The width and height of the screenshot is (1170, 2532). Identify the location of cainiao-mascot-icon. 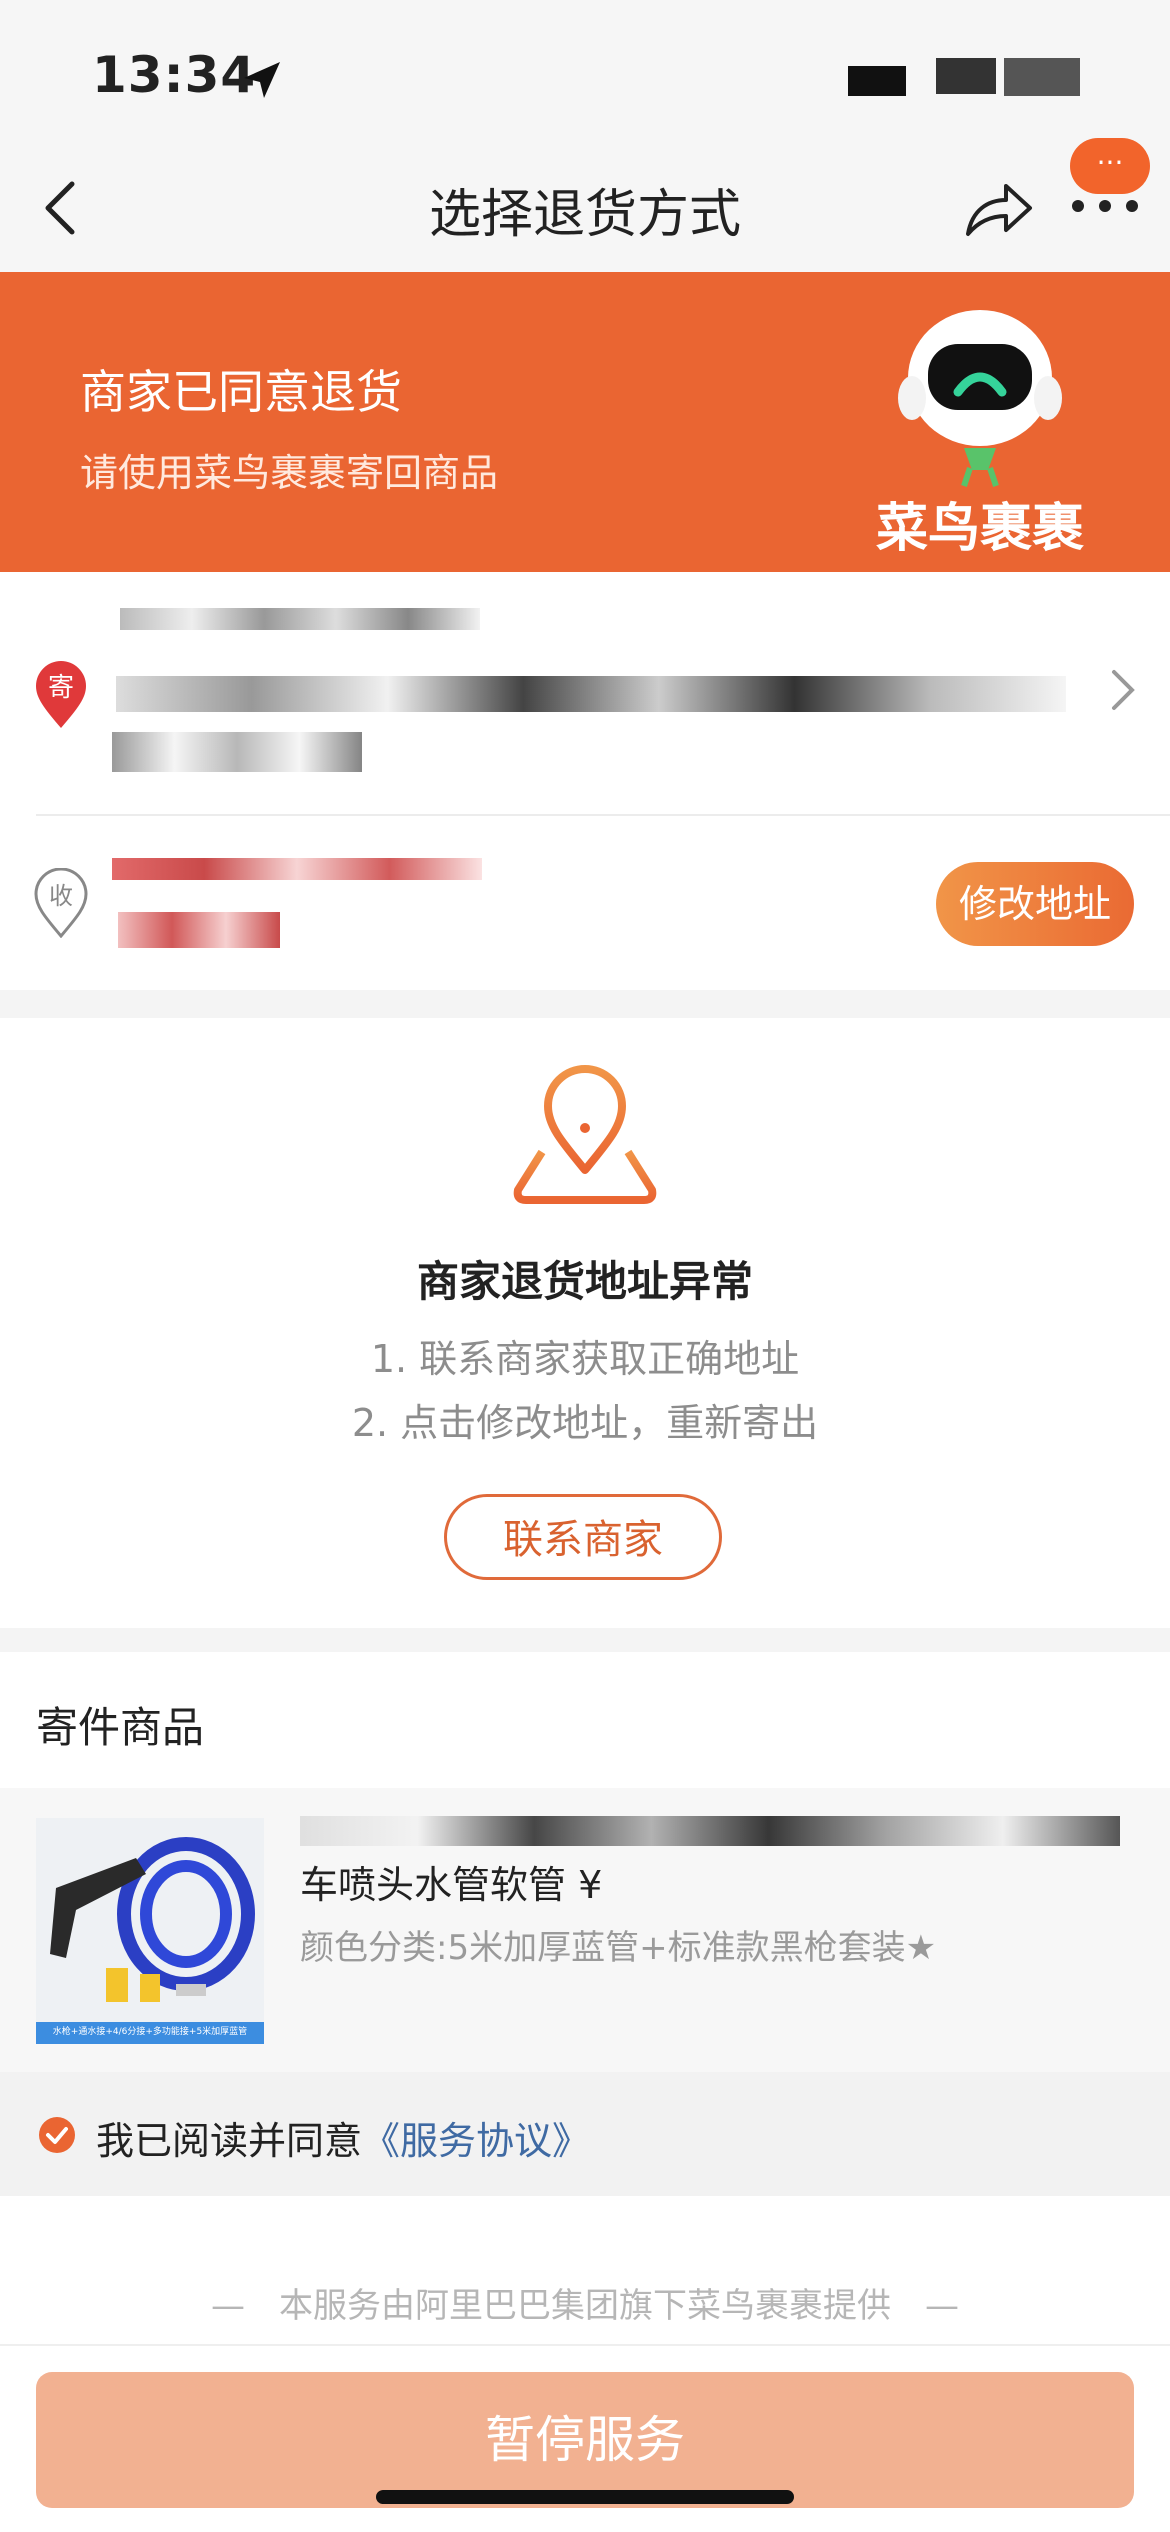
(980, 398).